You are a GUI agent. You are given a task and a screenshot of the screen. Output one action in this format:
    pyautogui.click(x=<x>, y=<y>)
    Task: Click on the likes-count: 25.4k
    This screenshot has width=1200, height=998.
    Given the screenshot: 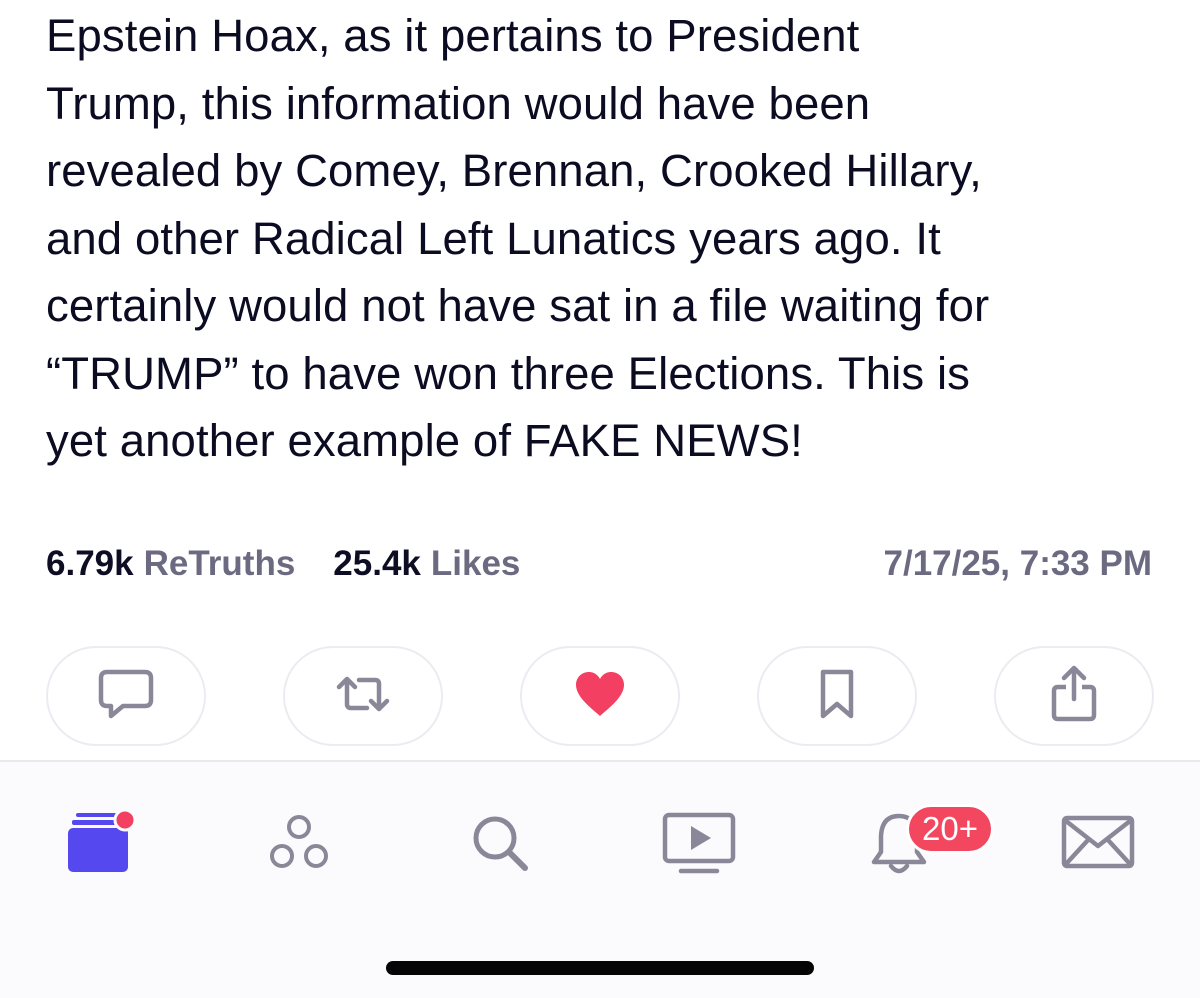 What is the action you would take?
    pyautogui.click(x=377, y=563)
    